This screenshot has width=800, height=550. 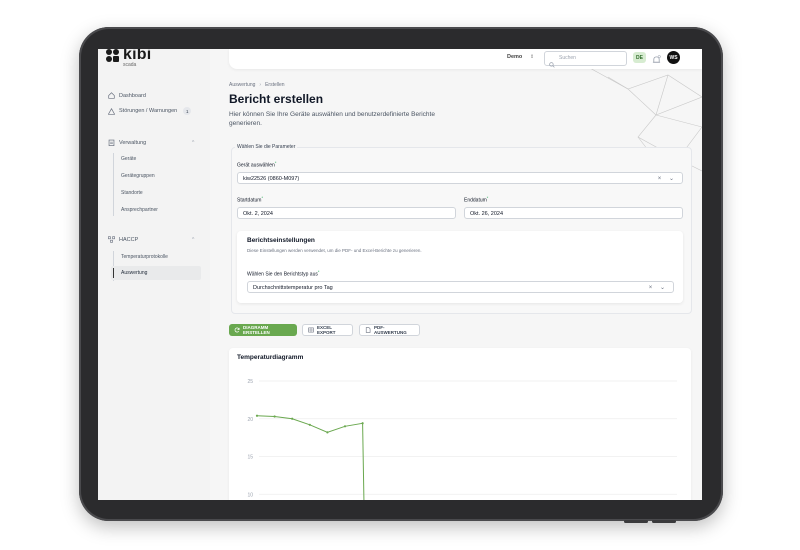 What do you see at coordinates (139, 210) in the screenshot?
I see `sidebar-item-ansprechpartner: Ansprechpartner` at bounding box center [139, 210].